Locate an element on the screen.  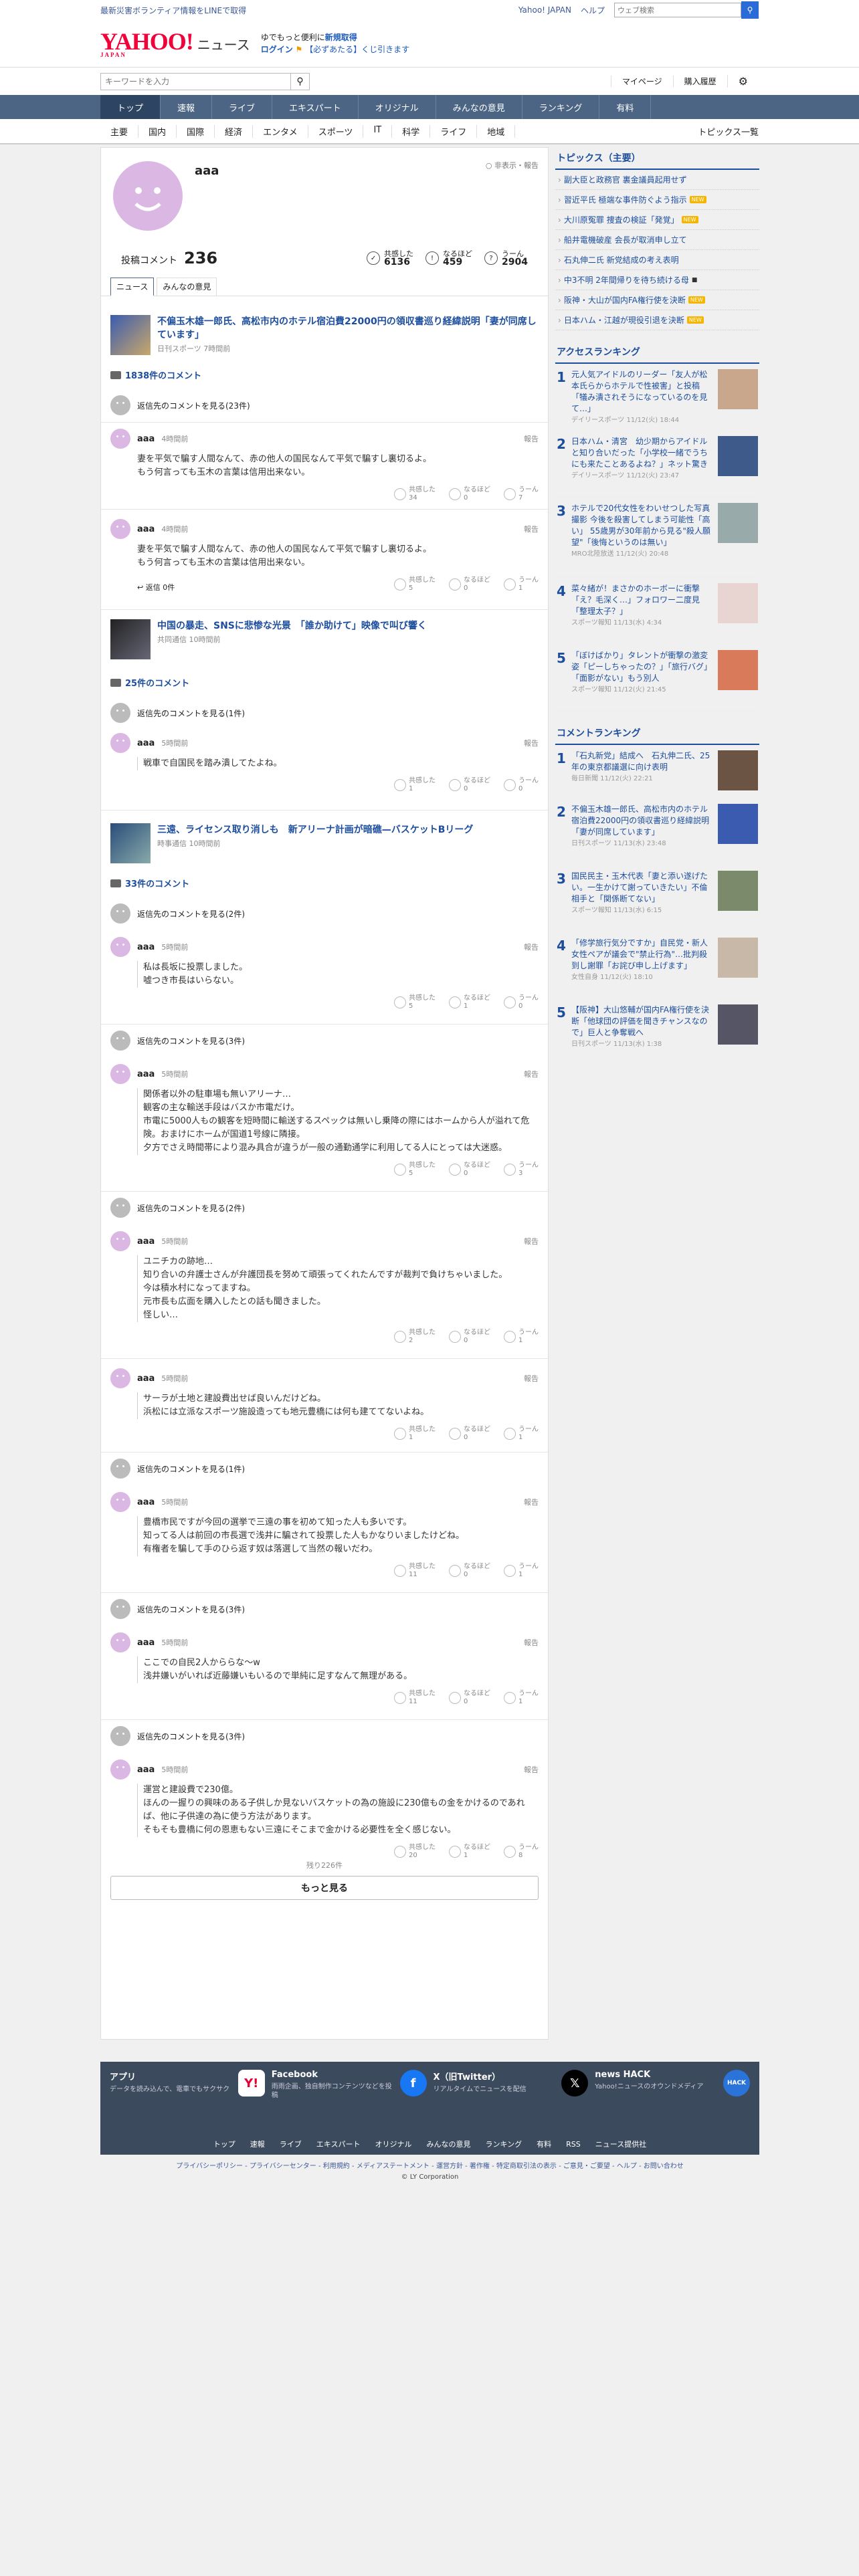
footer-link: 速報 is located at coordinates (258, 2144).